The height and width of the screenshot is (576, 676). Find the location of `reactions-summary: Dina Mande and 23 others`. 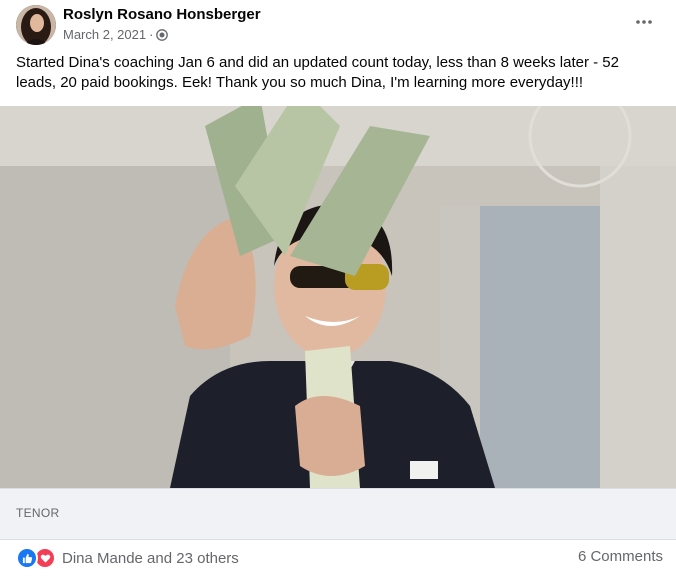

reactions-summary: Dina Mande and 23 others is located at coordinates (127, 558).